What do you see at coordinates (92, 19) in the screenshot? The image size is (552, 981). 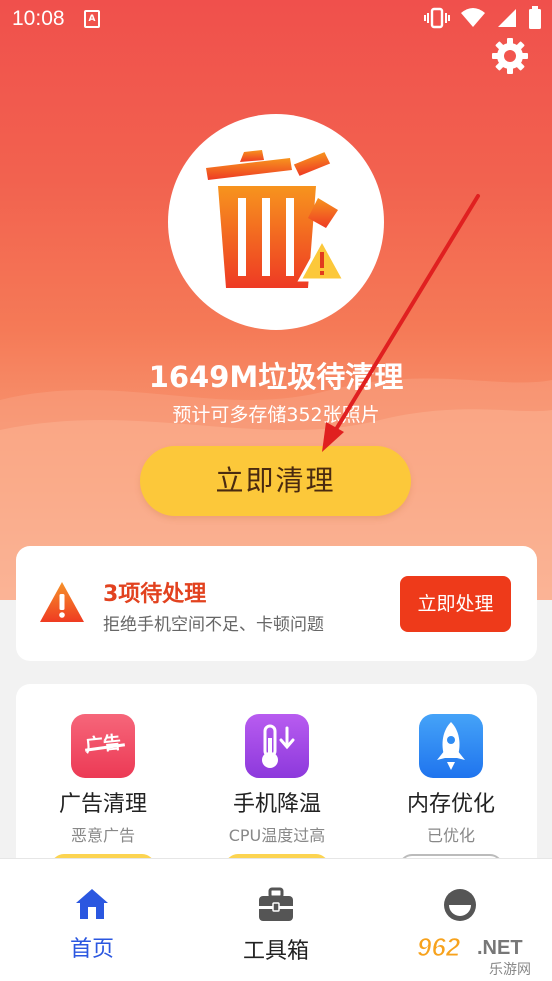 I see `notification-icon: A` at bounding box center [92, 19].